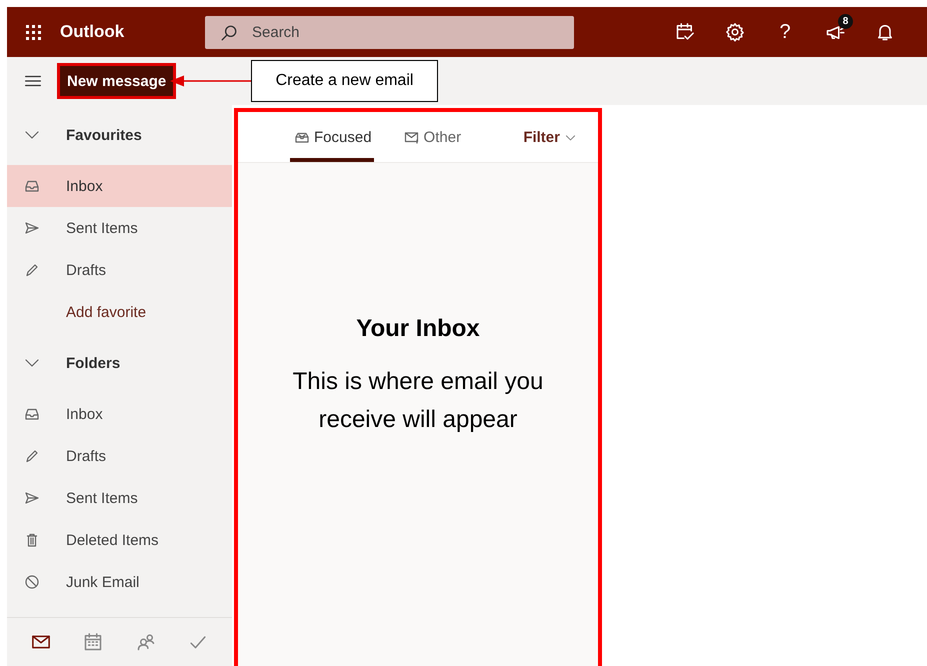 The width and height of the screenshot is (927, 666). What do you see at coordinates (885, 32) in the screenshot?
I see `bell-icon` at bounding box center [885, 32].